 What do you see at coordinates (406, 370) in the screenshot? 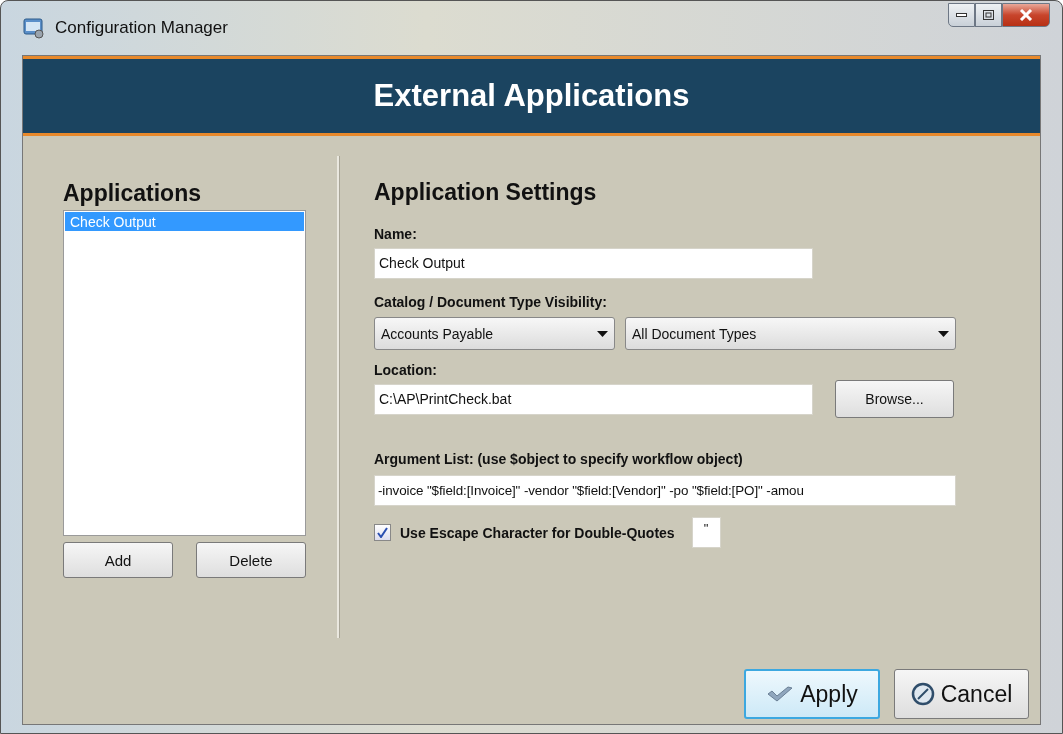
I see `field-label: Location:` at bounding box center [406, 370].